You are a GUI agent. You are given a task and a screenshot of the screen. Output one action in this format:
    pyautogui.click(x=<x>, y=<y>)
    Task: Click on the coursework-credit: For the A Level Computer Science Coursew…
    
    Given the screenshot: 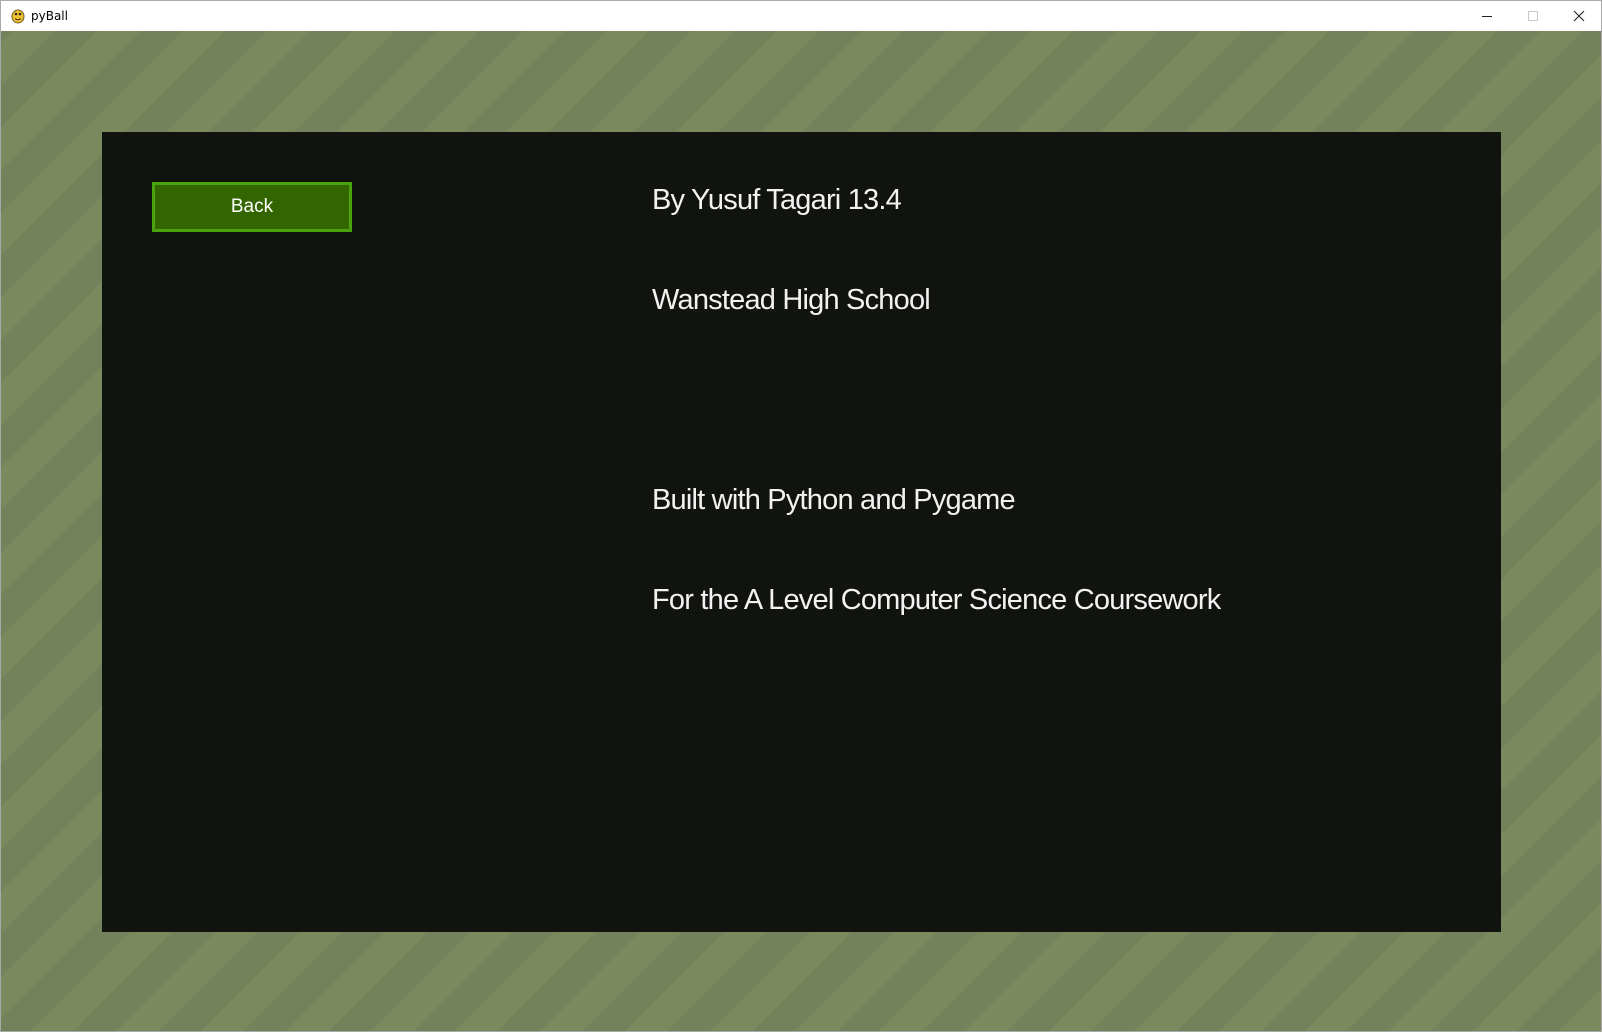 What is the action you would take?
    pyautogui.click(x=936, y=600)
    